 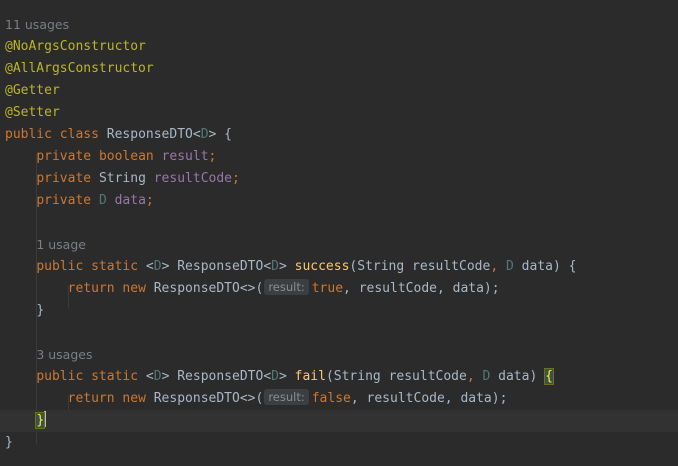 I want to click on field-declaration: private String resultCode;, so click(x=138, y=178).